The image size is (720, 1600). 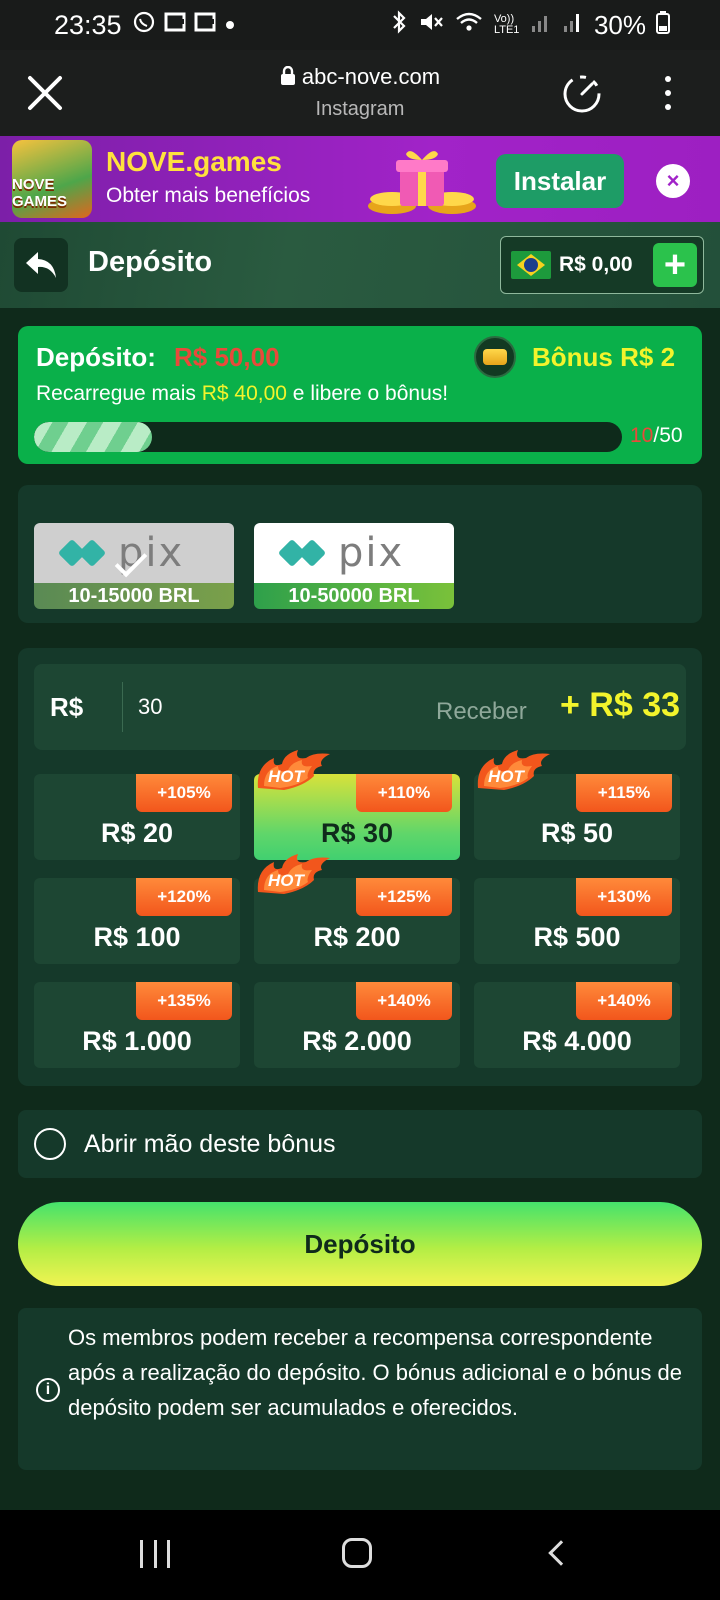 What do you see at coordinates (431, 25) in the screenshot?
I see `mute-icon` at bounding box center [431, 25].